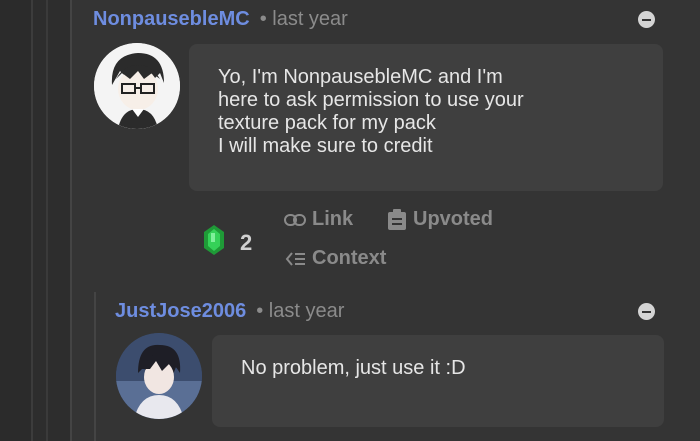 Image resolution: width=700 pixels, height=441 pixels. What do you see at coordinates (214, 242) in the screenshot?
I see `emerald-icon` at bounding box center [214, 242].